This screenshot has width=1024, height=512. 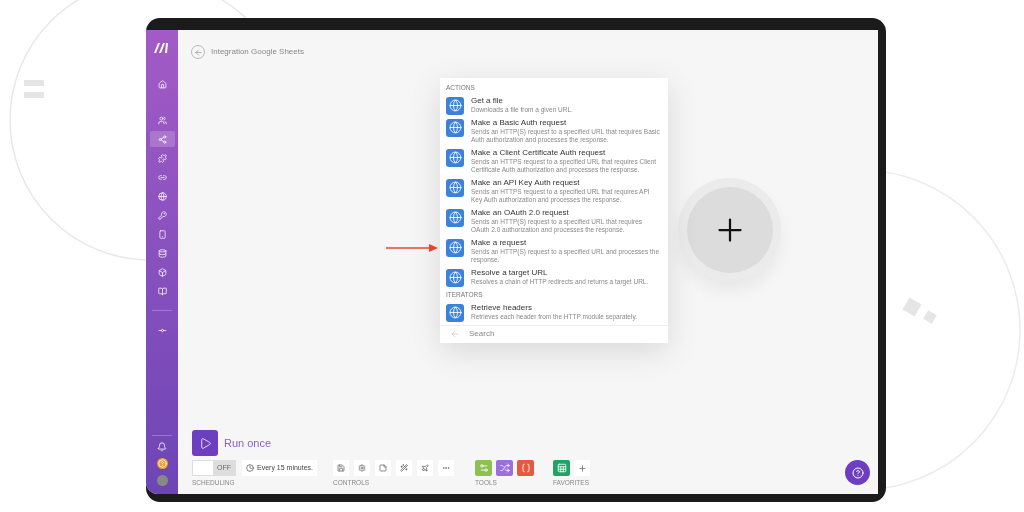 I want to click on braces-icon, so click(x=525, y=468).